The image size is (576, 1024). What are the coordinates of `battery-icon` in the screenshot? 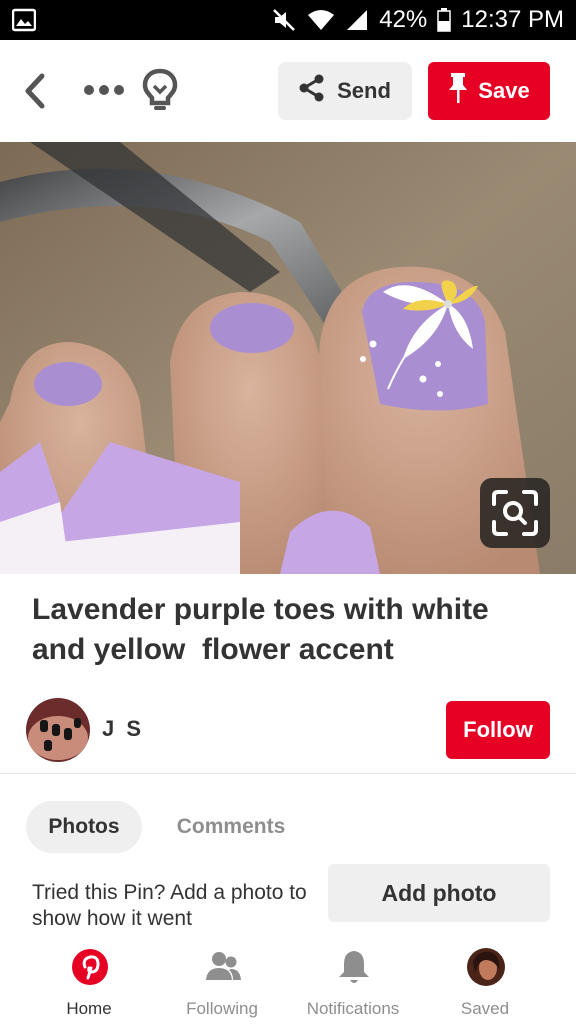 It's located at (444, 20).